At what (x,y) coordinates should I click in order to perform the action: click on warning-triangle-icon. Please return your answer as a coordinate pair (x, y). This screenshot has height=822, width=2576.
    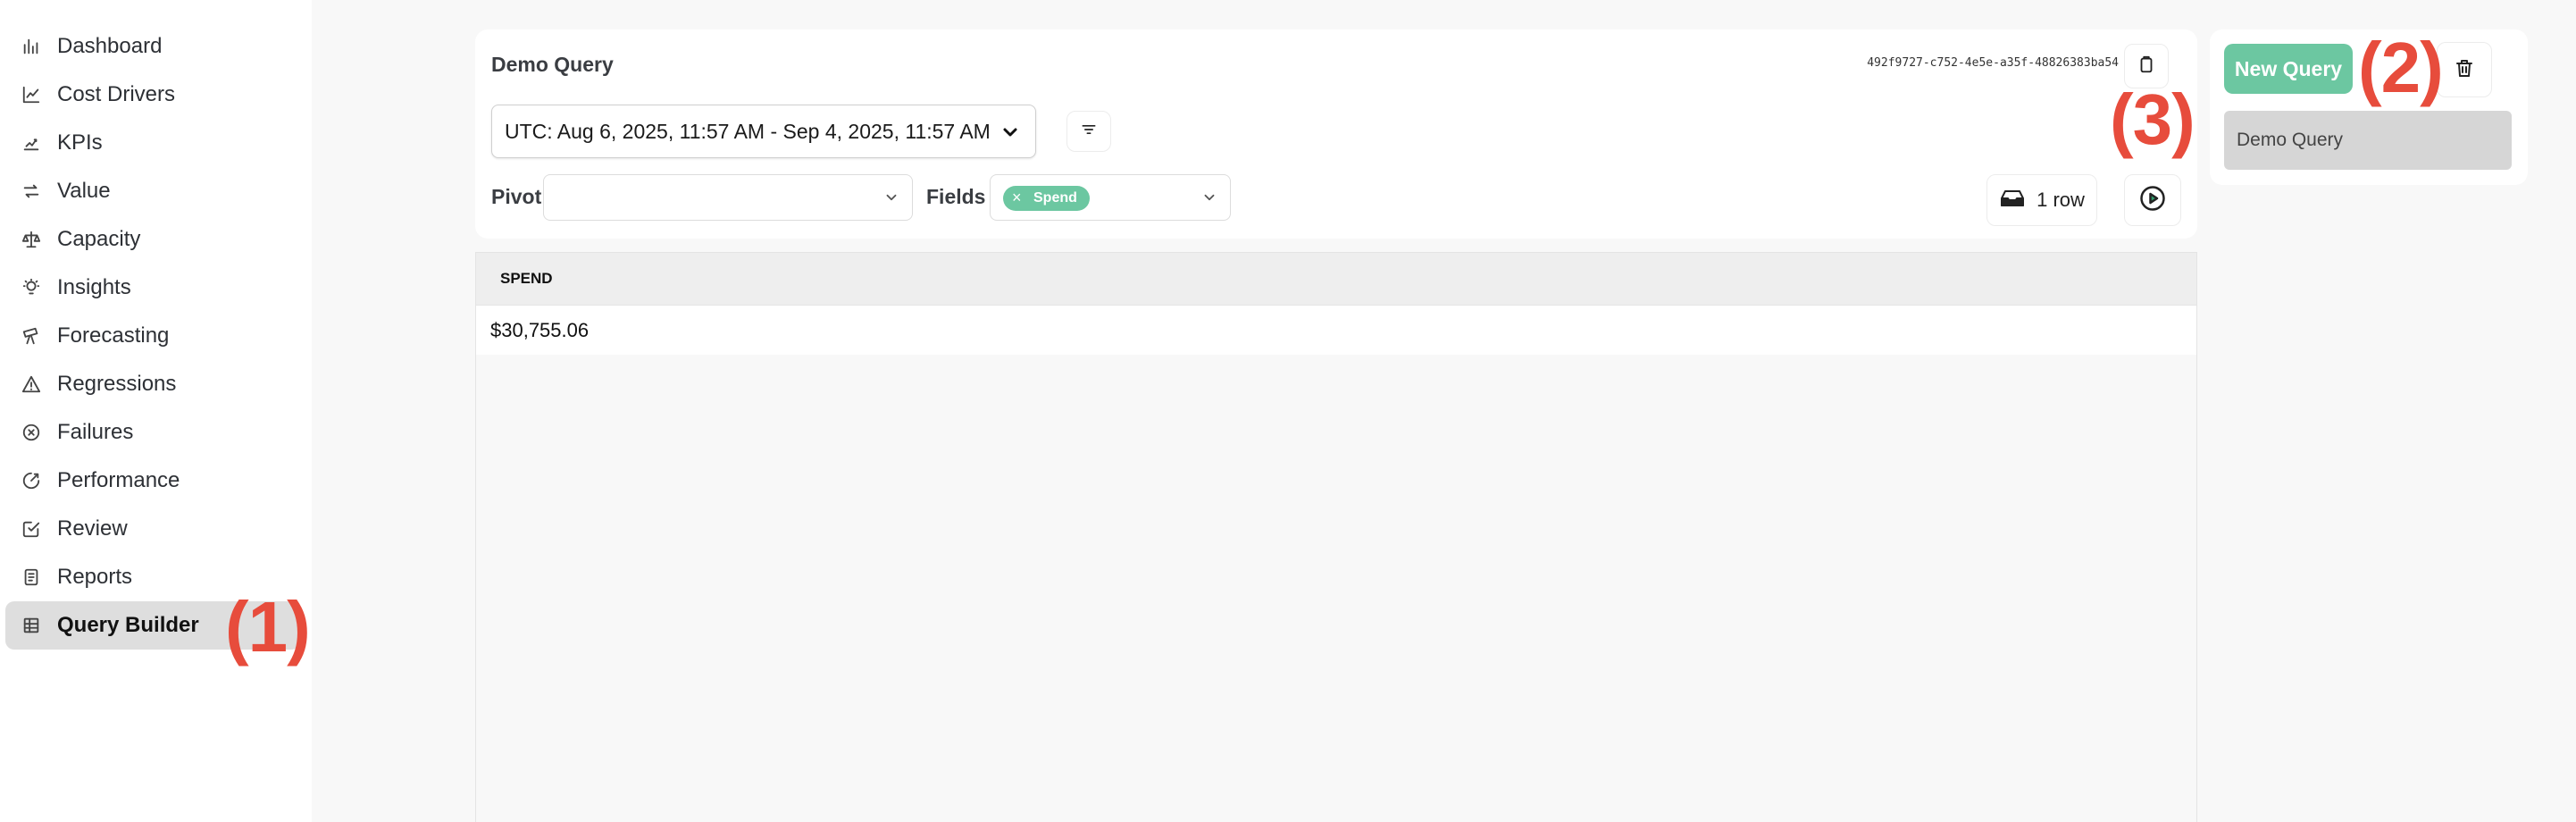
    Looking at the image, I should click on (32, 384).